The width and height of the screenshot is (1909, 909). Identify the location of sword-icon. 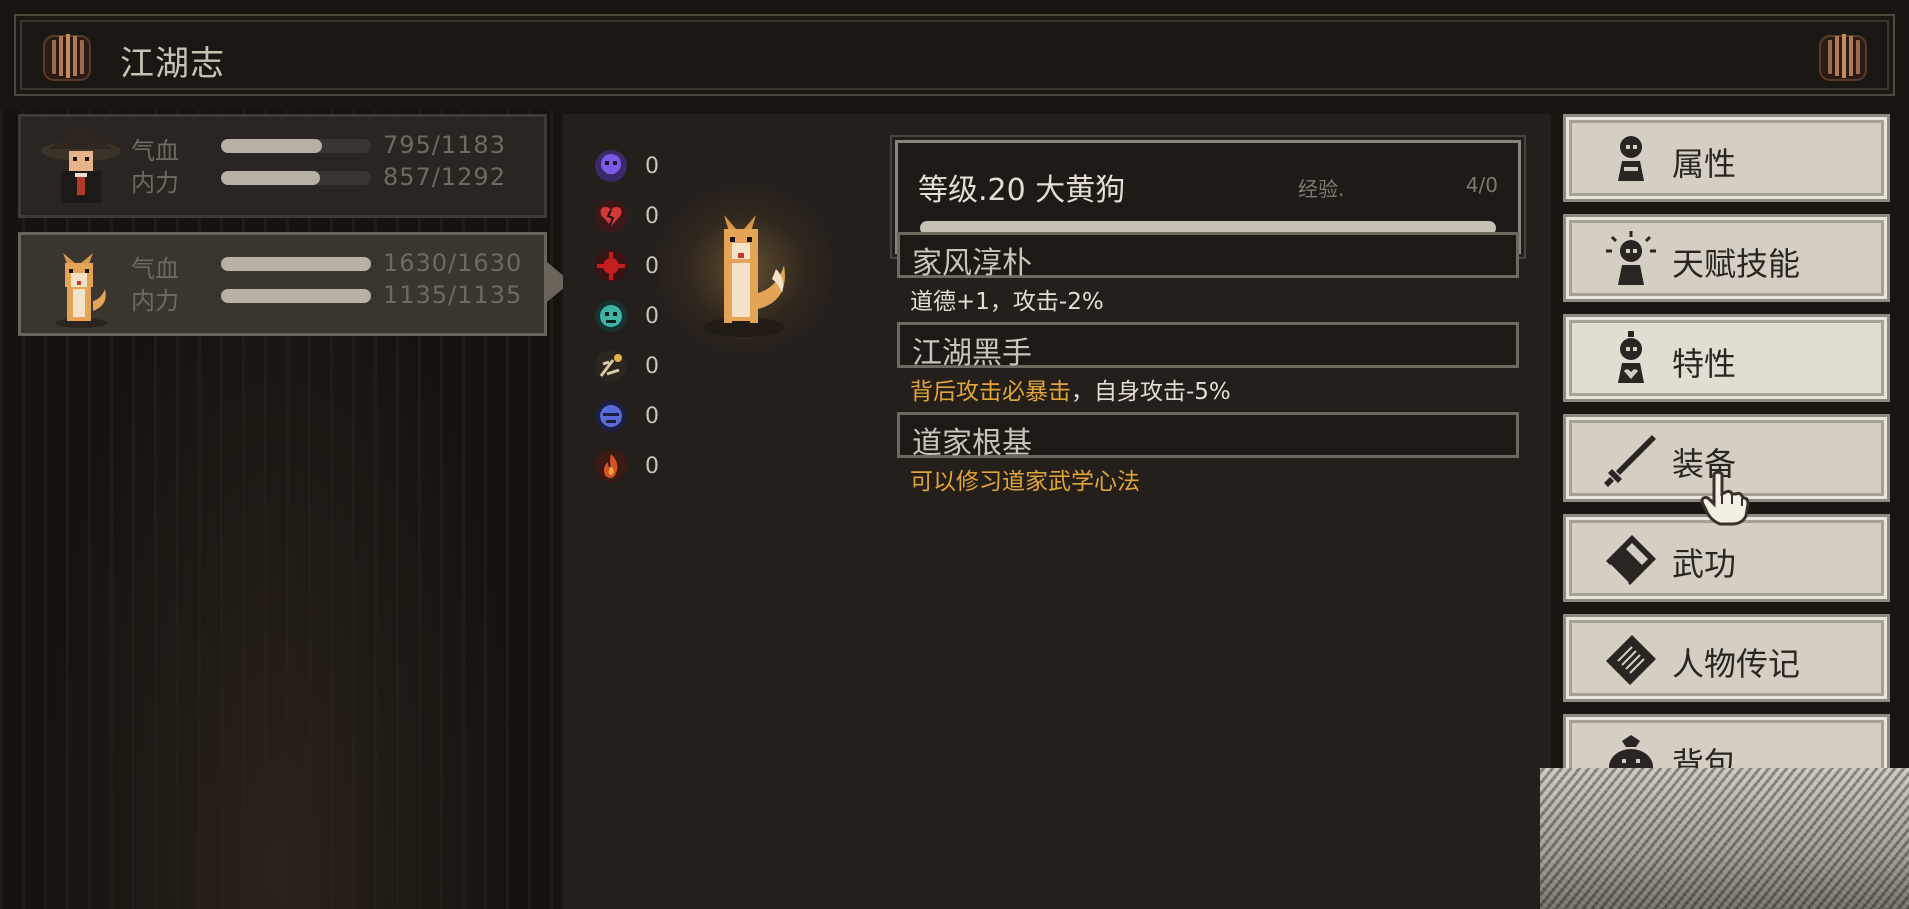
(1630, 461).